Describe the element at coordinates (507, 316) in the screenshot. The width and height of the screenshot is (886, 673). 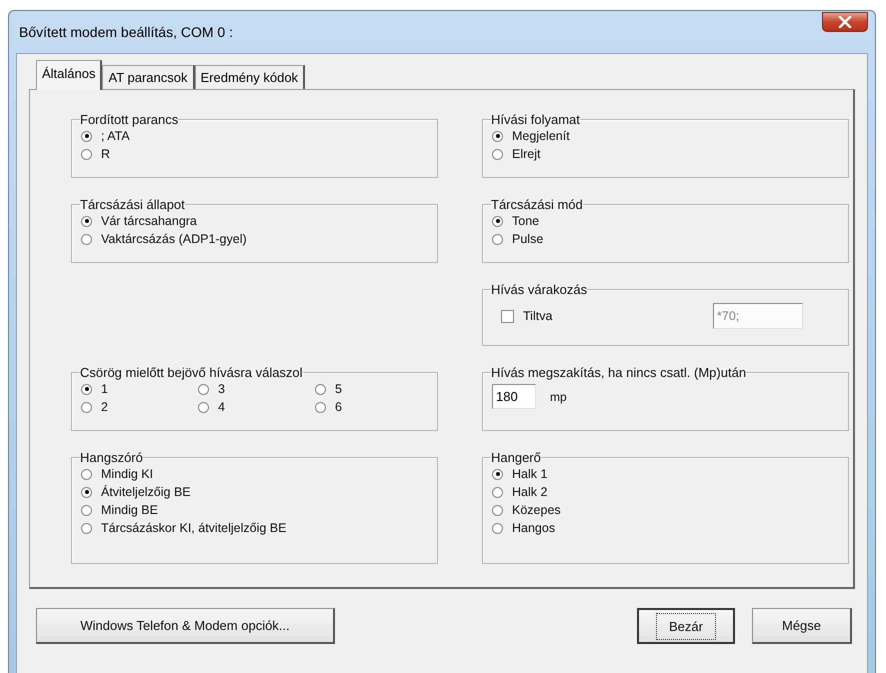
I see `checkbox` at that location.